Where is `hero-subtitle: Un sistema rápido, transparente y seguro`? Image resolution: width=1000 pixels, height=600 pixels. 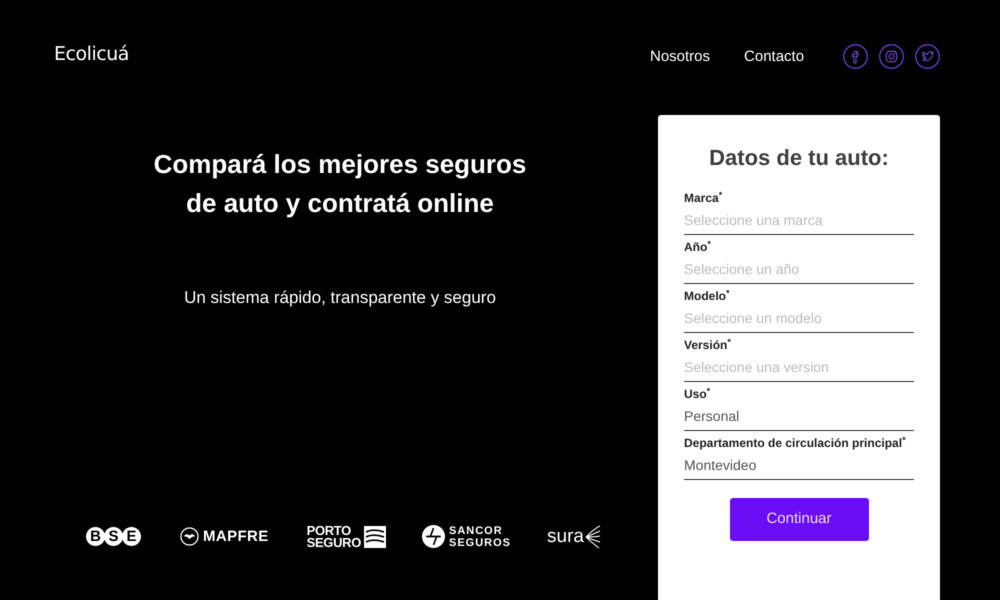 hero-subtitle: Un sistema rápido, transparente y seguro is located at coordinates (340, 298).